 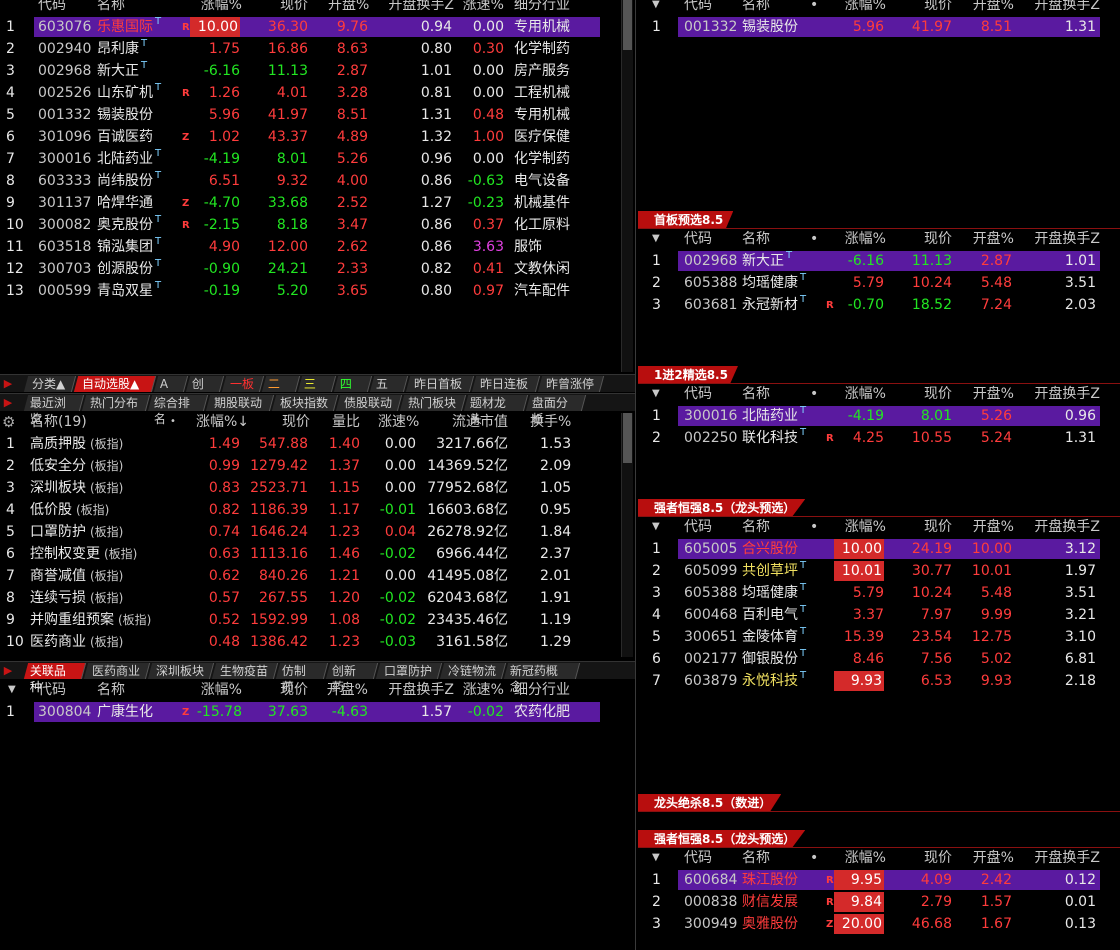 I want to click on tab-3: 期股联动, so click(x=240, y=403).